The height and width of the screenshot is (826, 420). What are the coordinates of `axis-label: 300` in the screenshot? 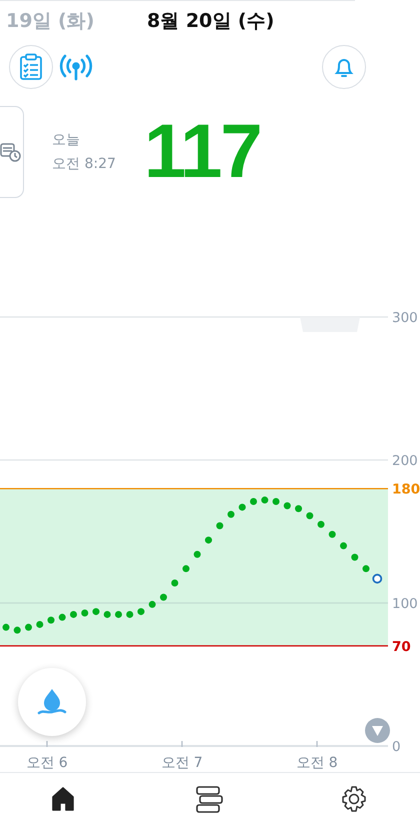 It's located at (405, 318).